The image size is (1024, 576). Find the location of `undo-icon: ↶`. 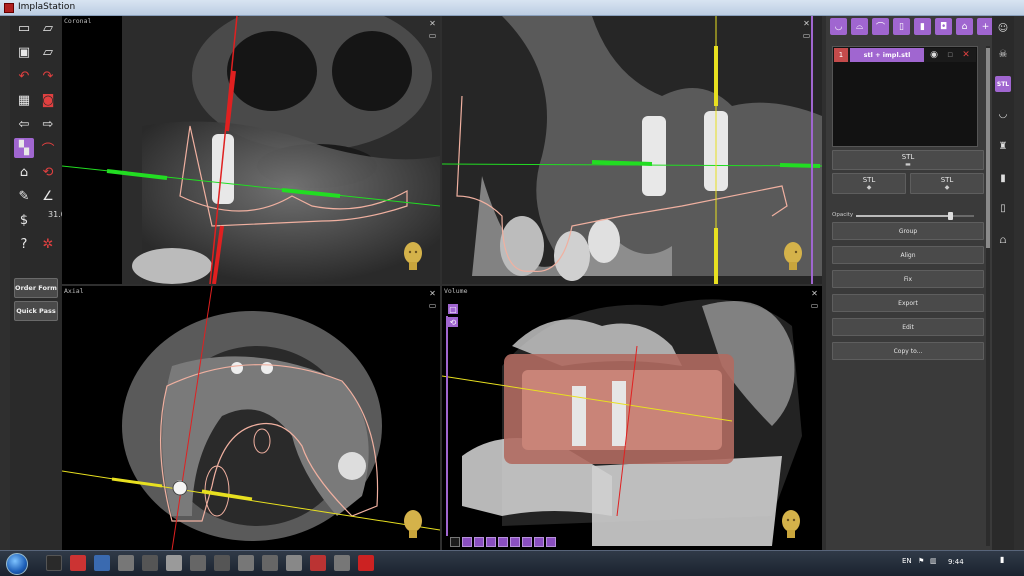

undo-icon: ↶ is located at coordinates (24, 76).